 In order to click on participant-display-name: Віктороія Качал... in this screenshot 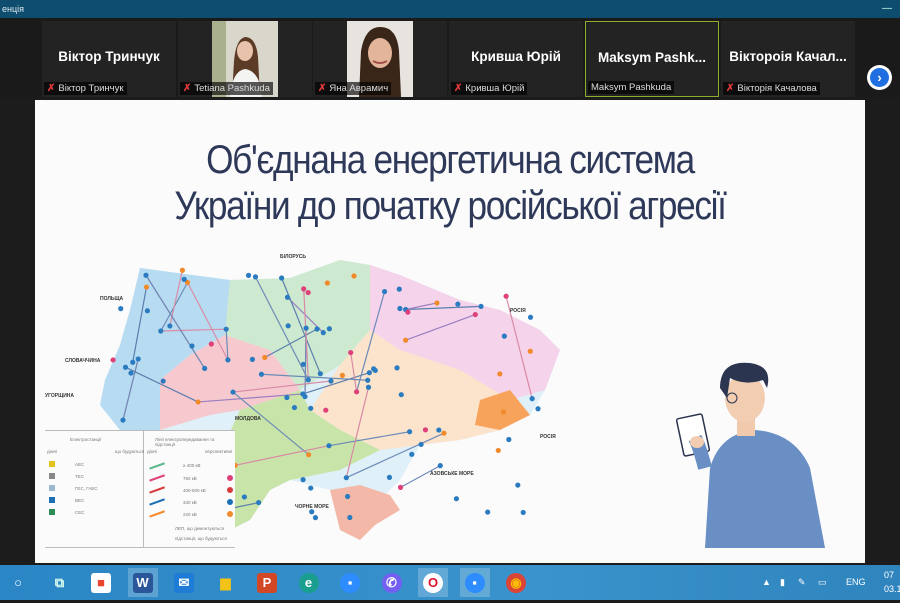, I will do `click(788, 56)`.